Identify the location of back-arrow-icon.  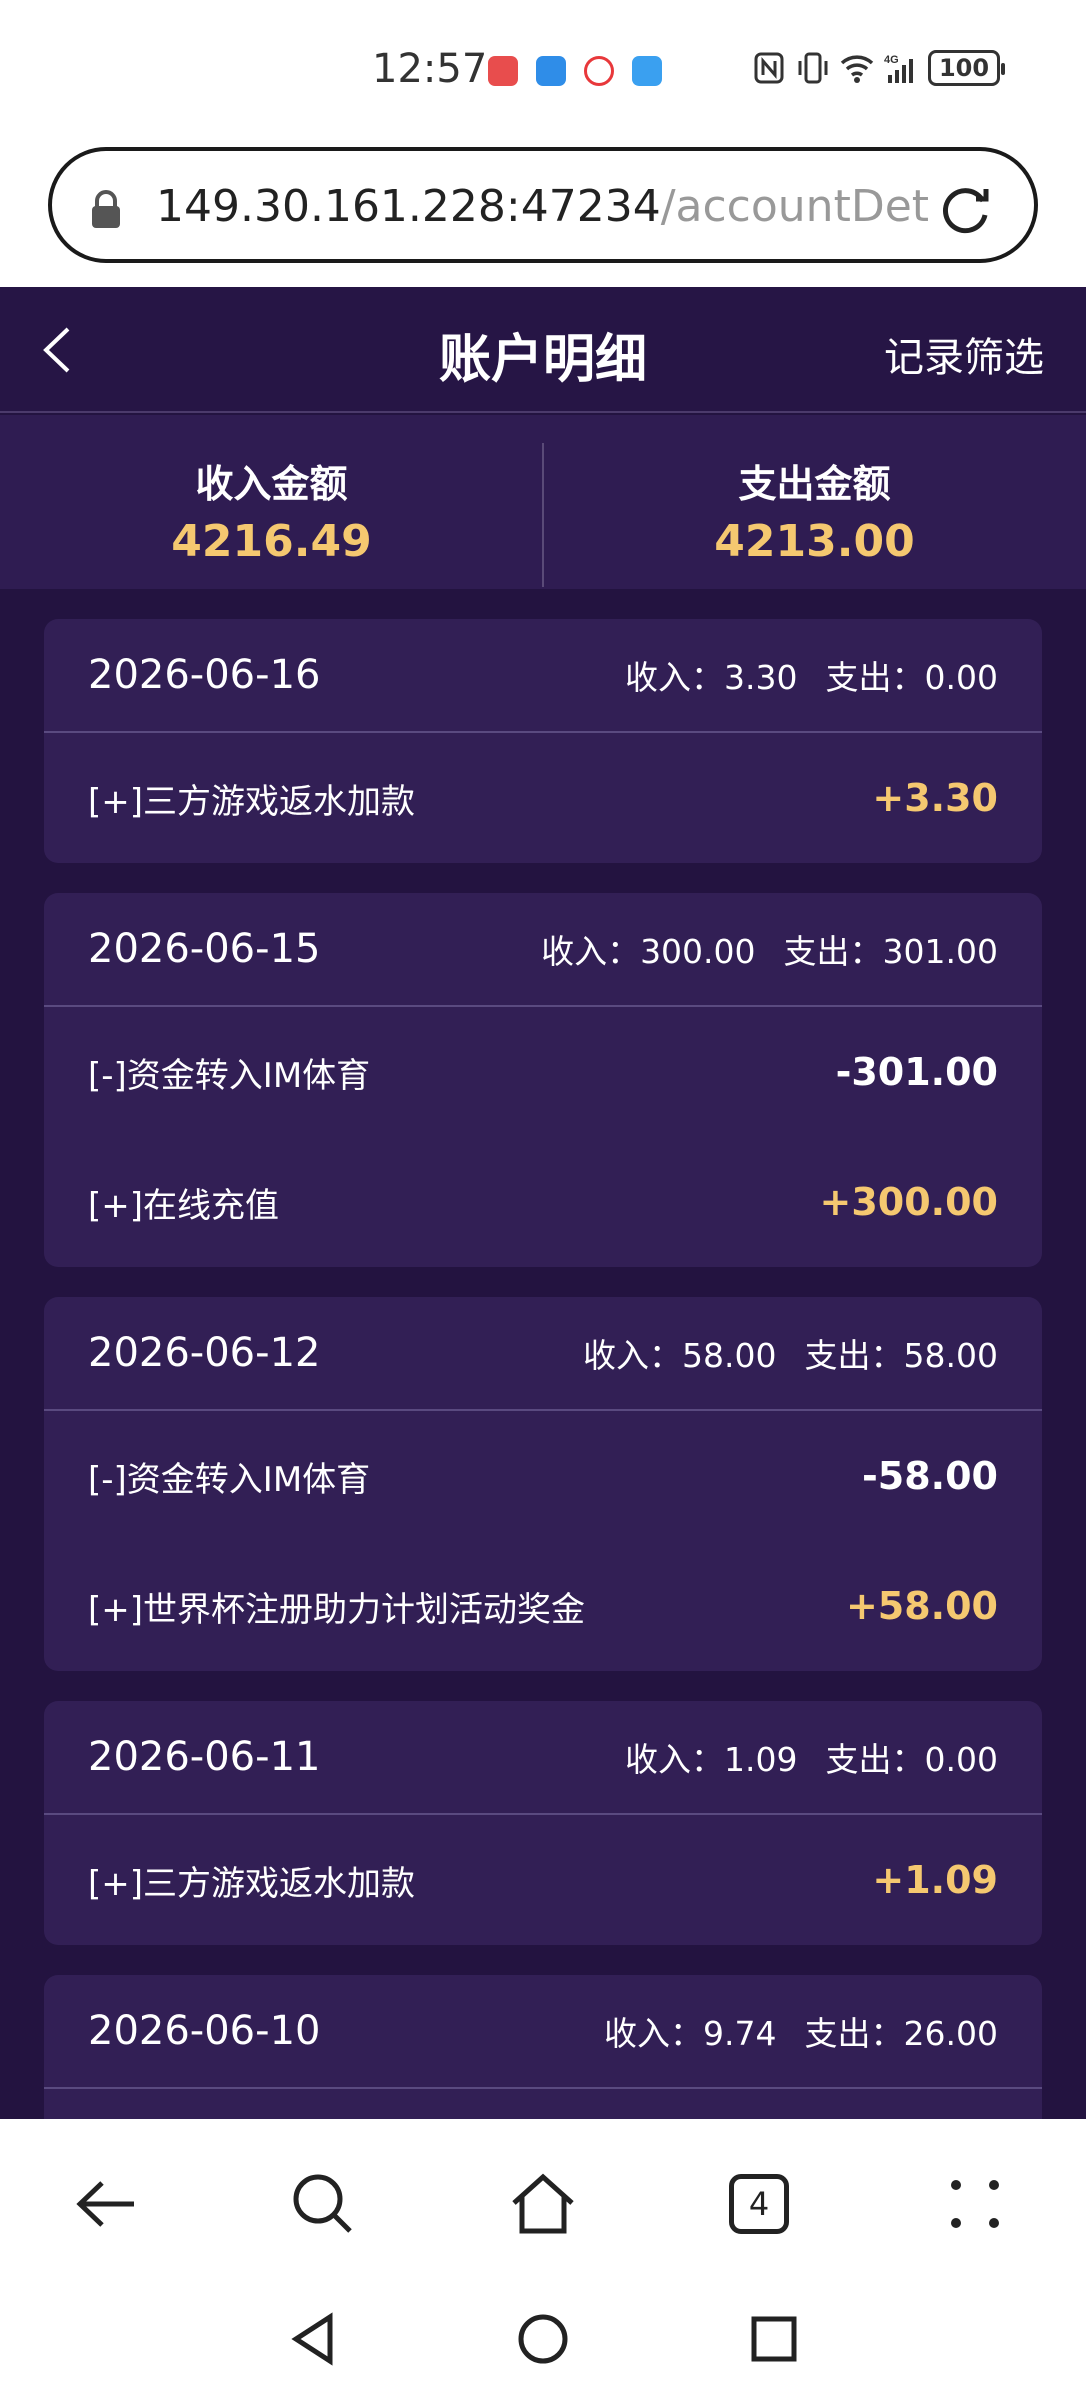
(107, 2204).